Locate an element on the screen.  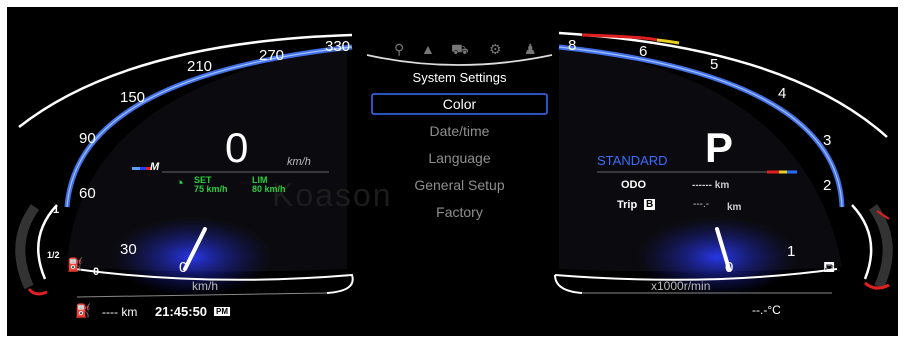
temperature-gauge-arc is located at coordinates (862, 242).